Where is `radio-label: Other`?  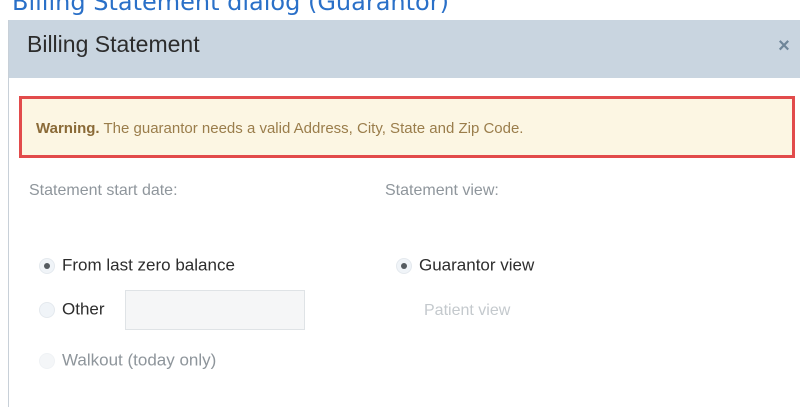
radio-label: Other is located at coordinates (83, 309).